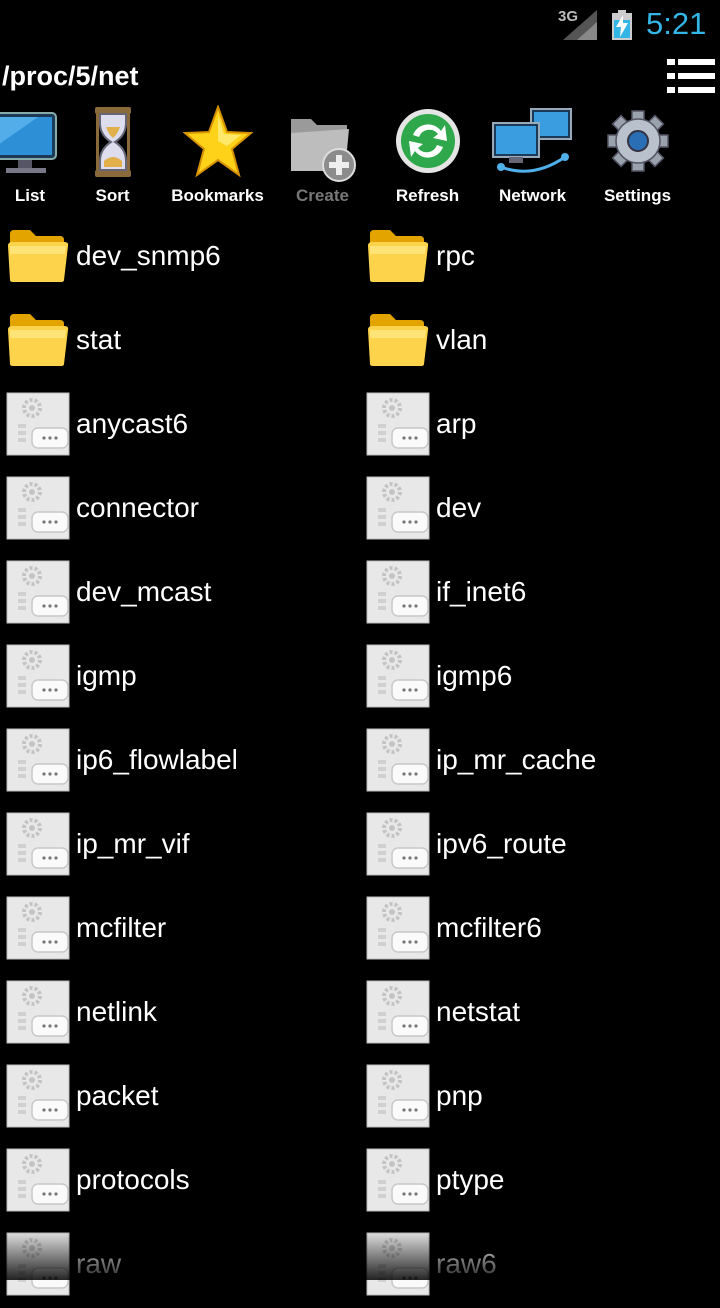 Image resolution: width=720 pixels, height=1308 pixels. I want to click on list-button: List, so click(30, 157).